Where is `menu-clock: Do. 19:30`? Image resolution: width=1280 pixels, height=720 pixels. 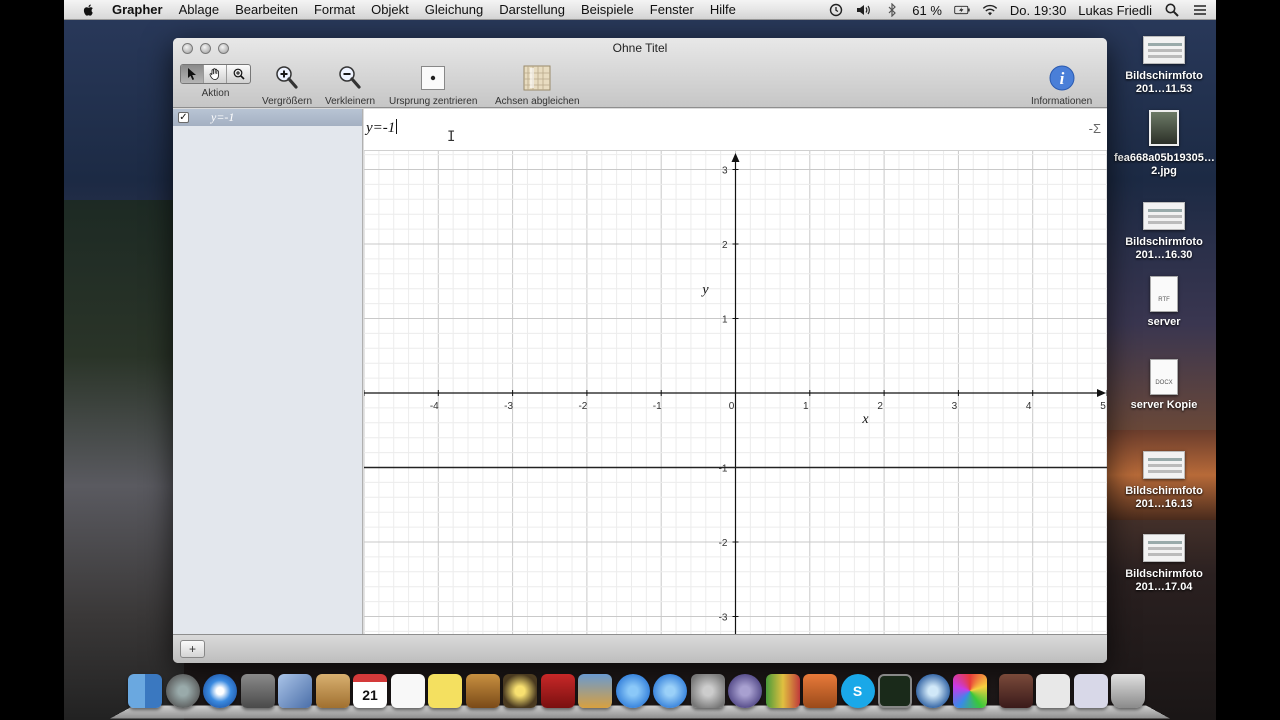 menu-clock: Do. 19:30 is located at coordinates (1038, 10).